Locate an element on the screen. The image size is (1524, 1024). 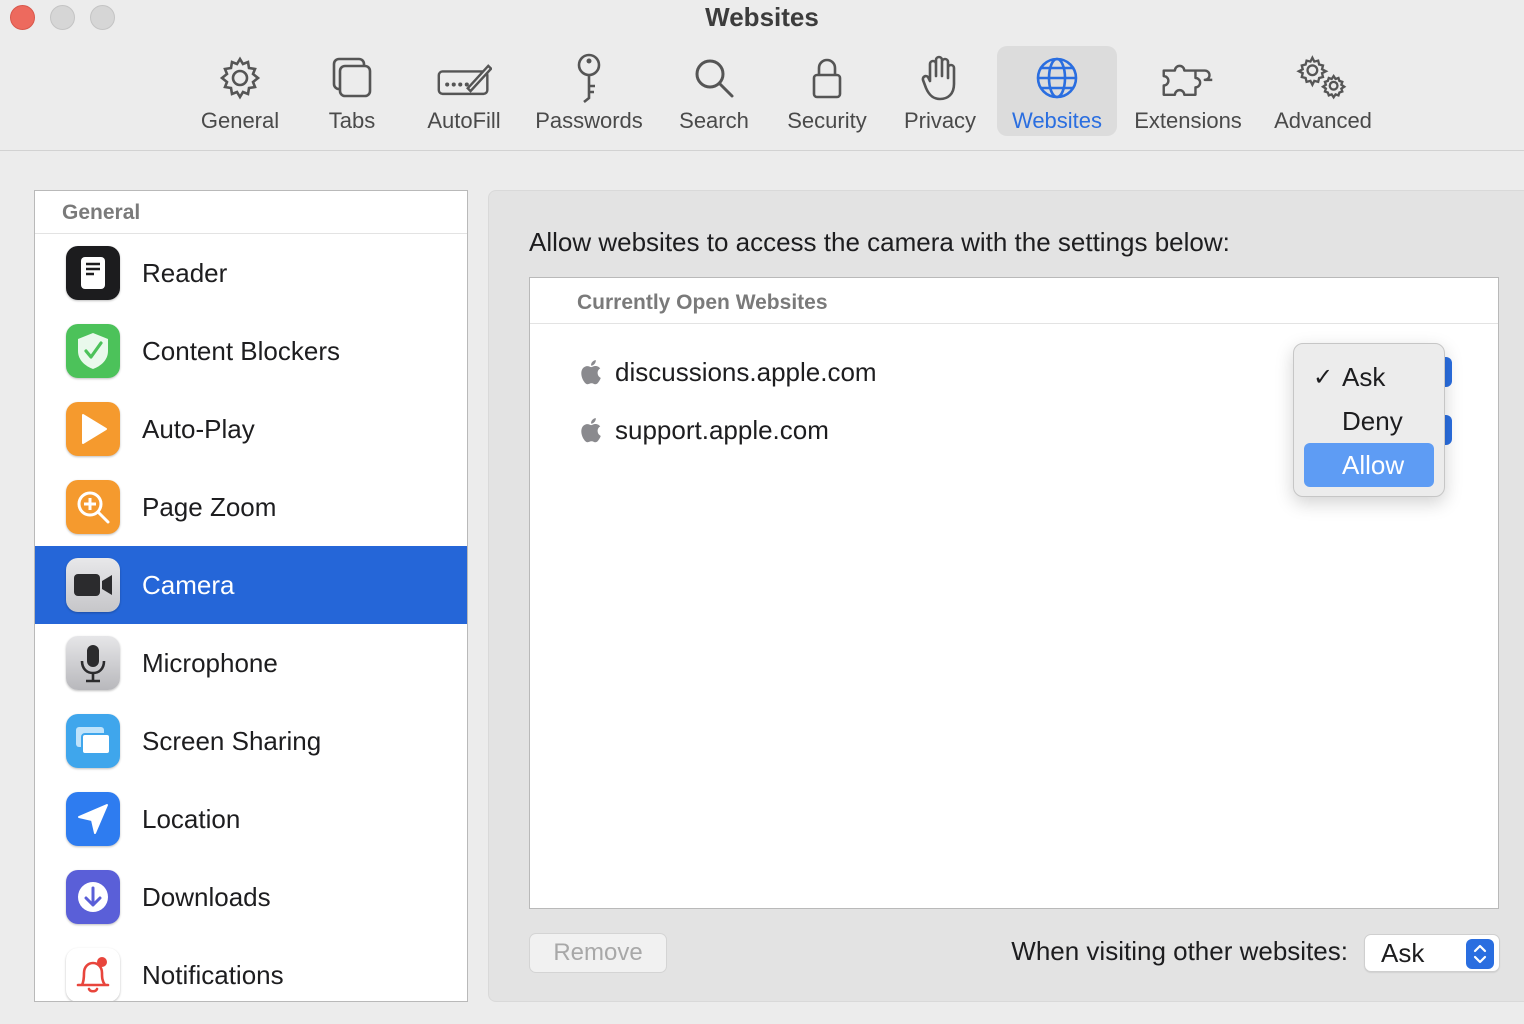
sidebar-item-label: Camera is located at coordinates (188, 584).